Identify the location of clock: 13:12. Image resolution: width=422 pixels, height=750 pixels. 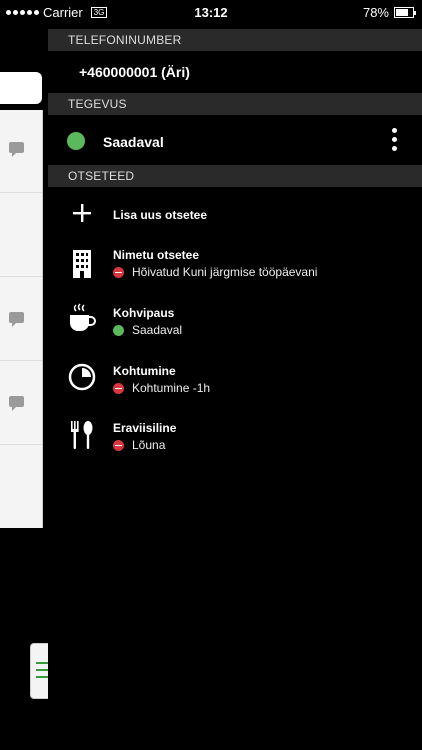
(211, 12).